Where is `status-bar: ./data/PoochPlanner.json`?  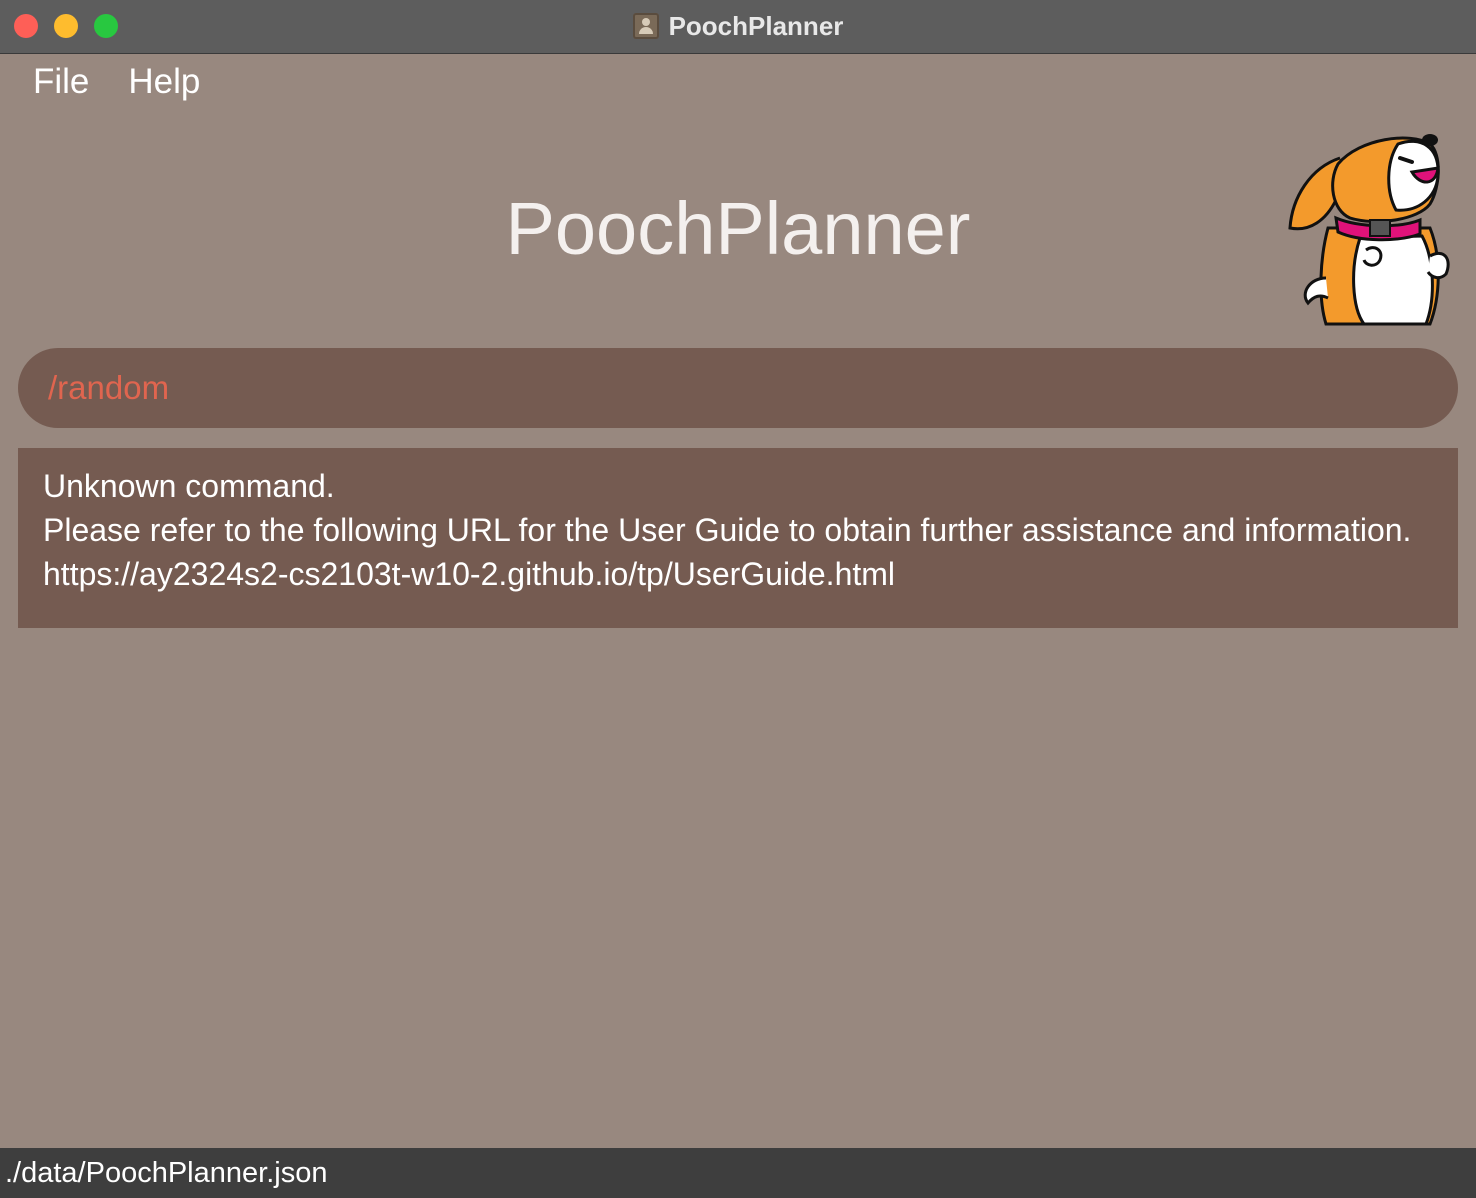 status-bar: ./data/PoochPlanner.json is located at coordinates (738, 1173).